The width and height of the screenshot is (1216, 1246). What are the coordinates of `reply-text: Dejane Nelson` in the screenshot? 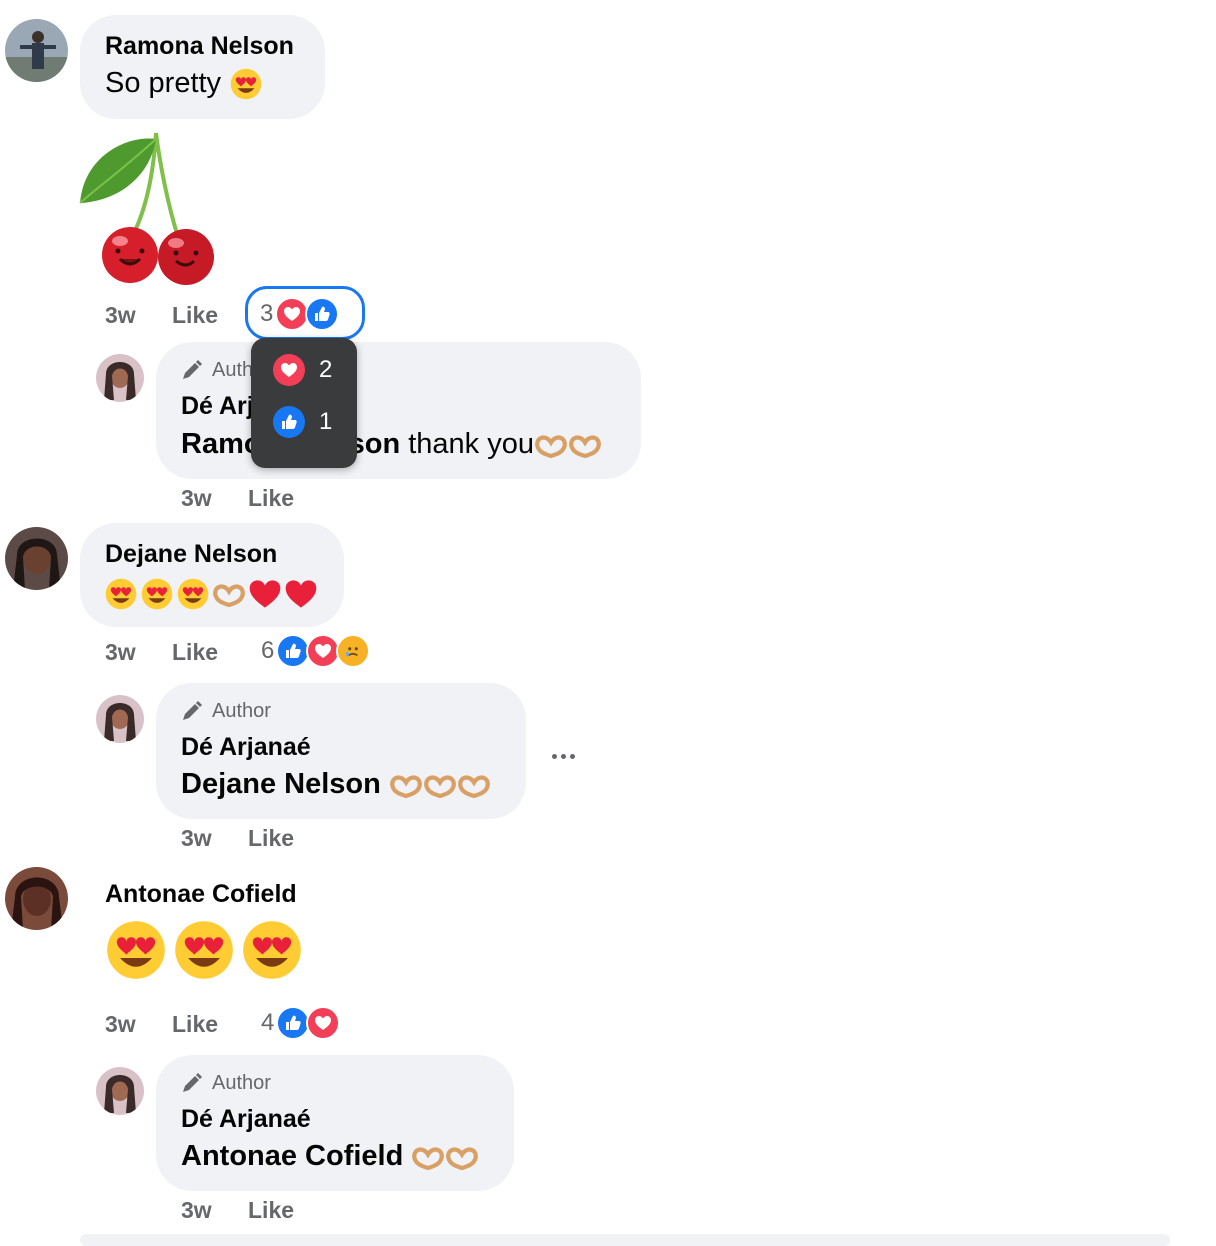 It's located at (336, 784).